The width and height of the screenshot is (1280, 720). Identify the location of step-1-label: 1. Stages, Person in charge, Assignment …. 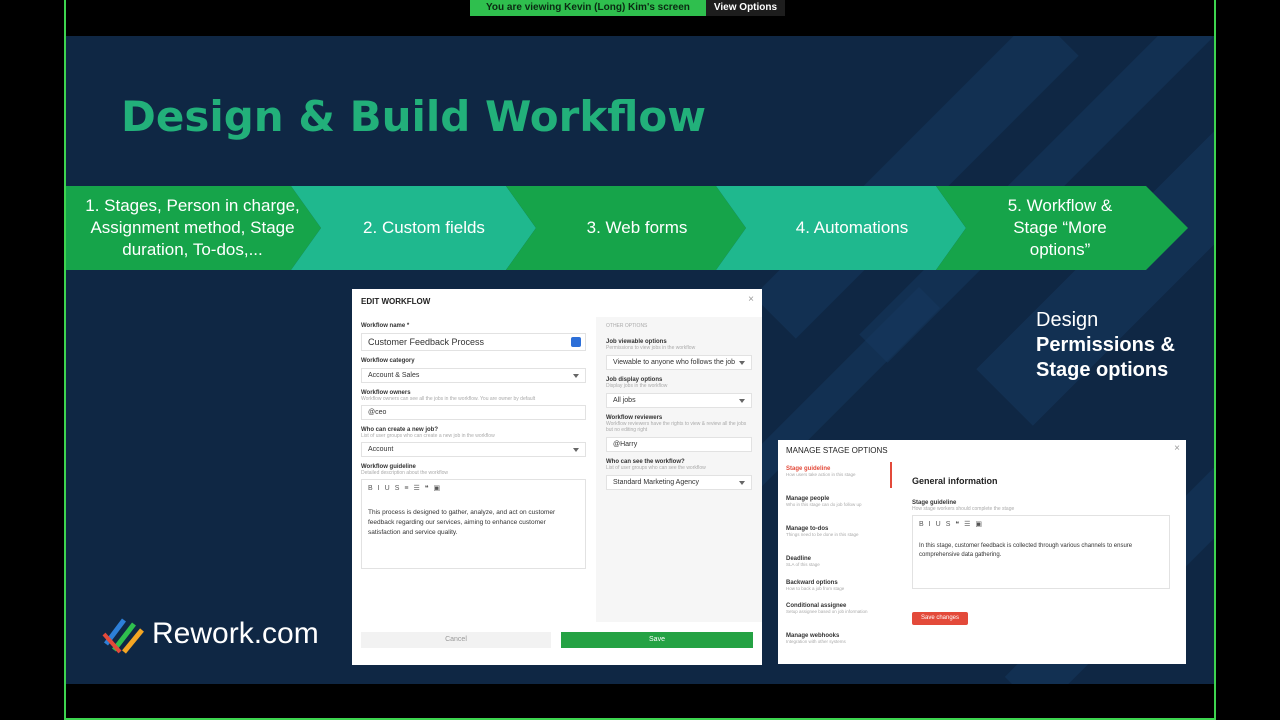
(192, 227).